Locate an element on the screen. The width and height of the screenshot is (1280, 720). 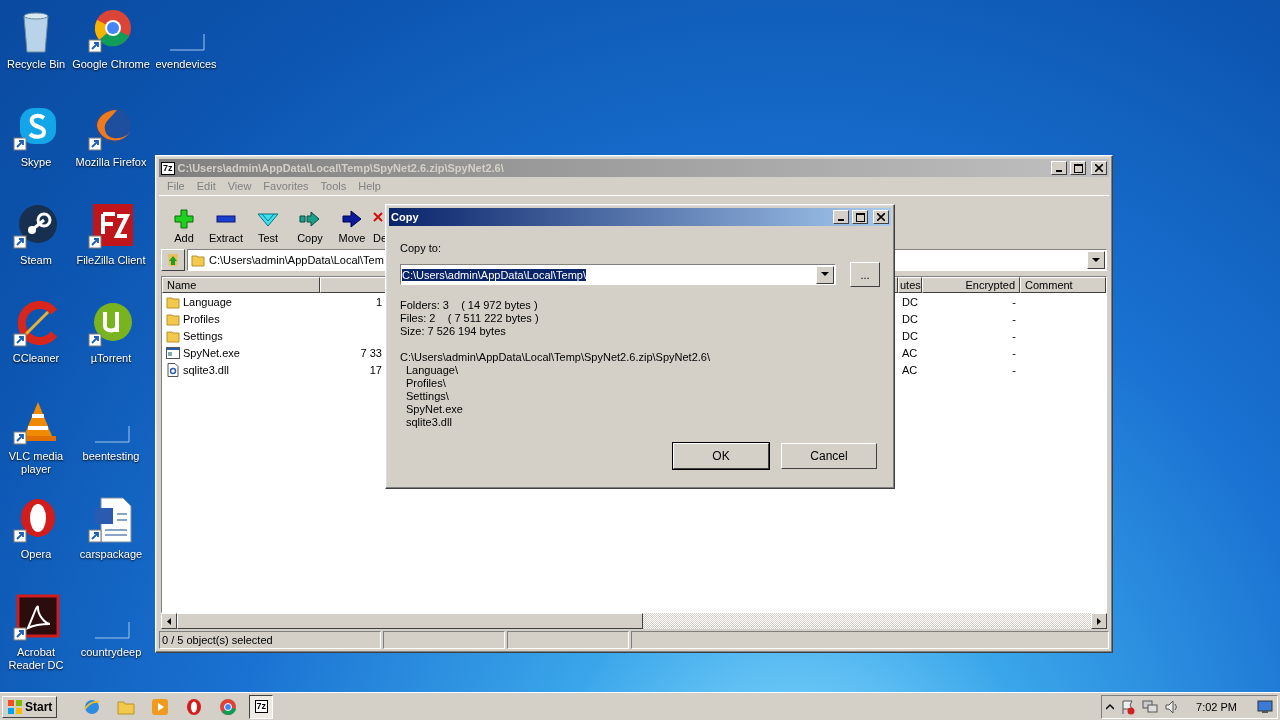
dialog-button: Cancel is located at coordinates (829, 456).